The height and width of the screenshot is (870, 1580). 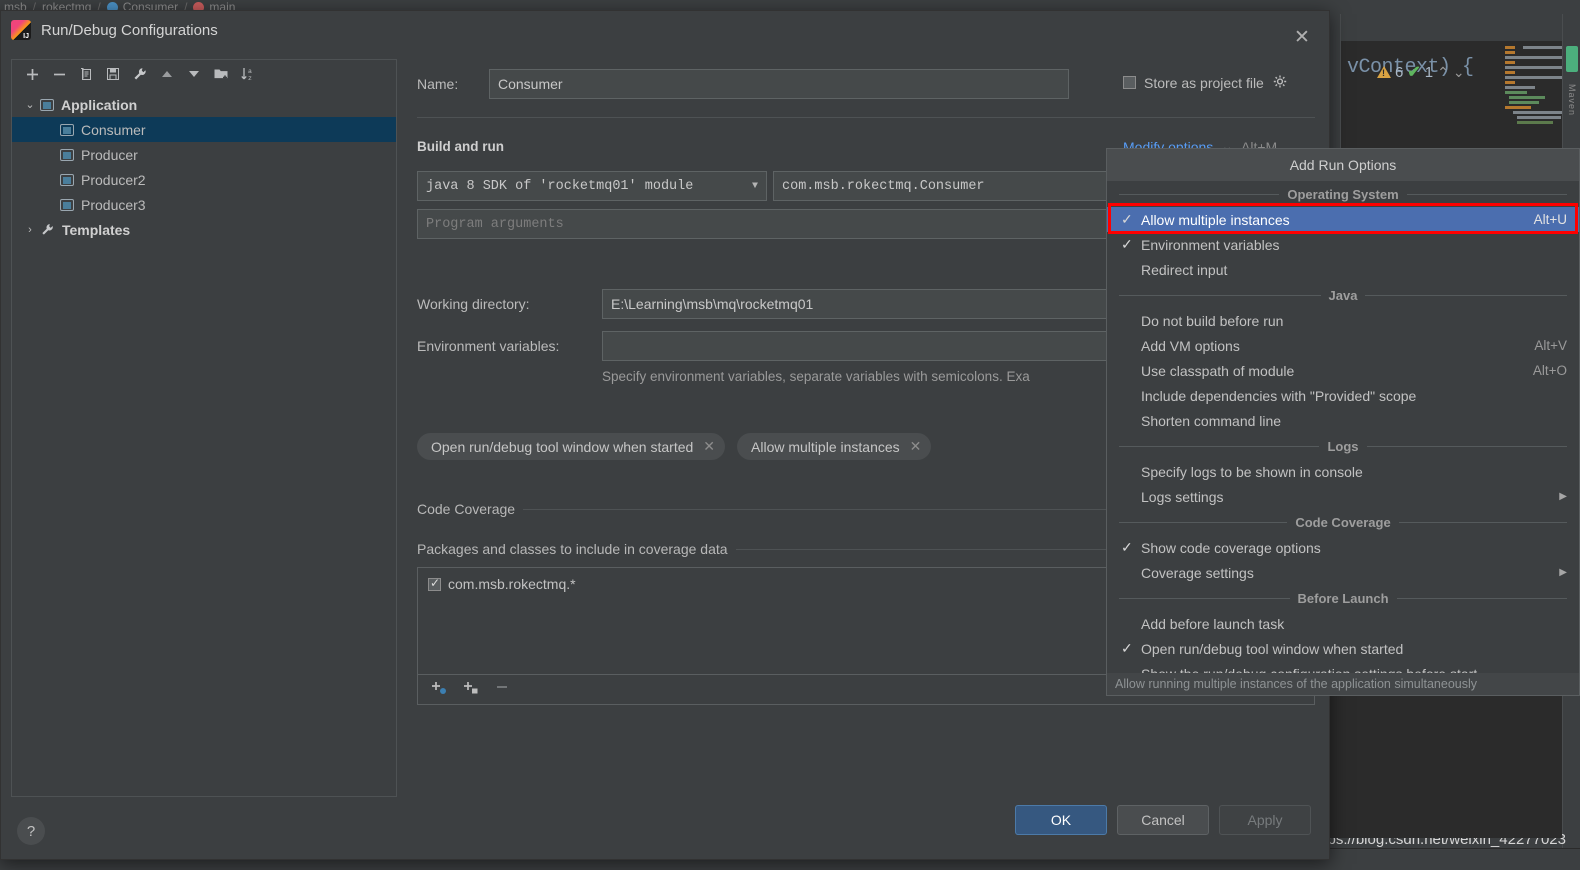 I want to click on menu-item-label: Use classpath of module, so click(x=1218, y=370).